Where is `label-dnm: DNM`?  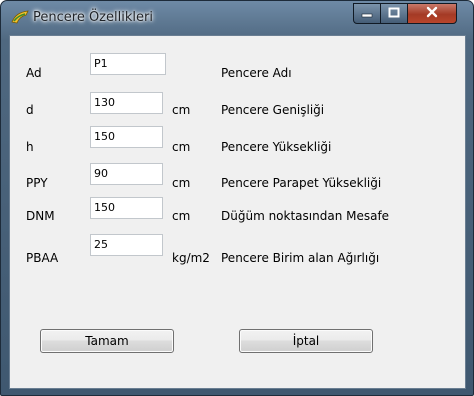 label-dnm: DNM is located at coordinates (40, 216).